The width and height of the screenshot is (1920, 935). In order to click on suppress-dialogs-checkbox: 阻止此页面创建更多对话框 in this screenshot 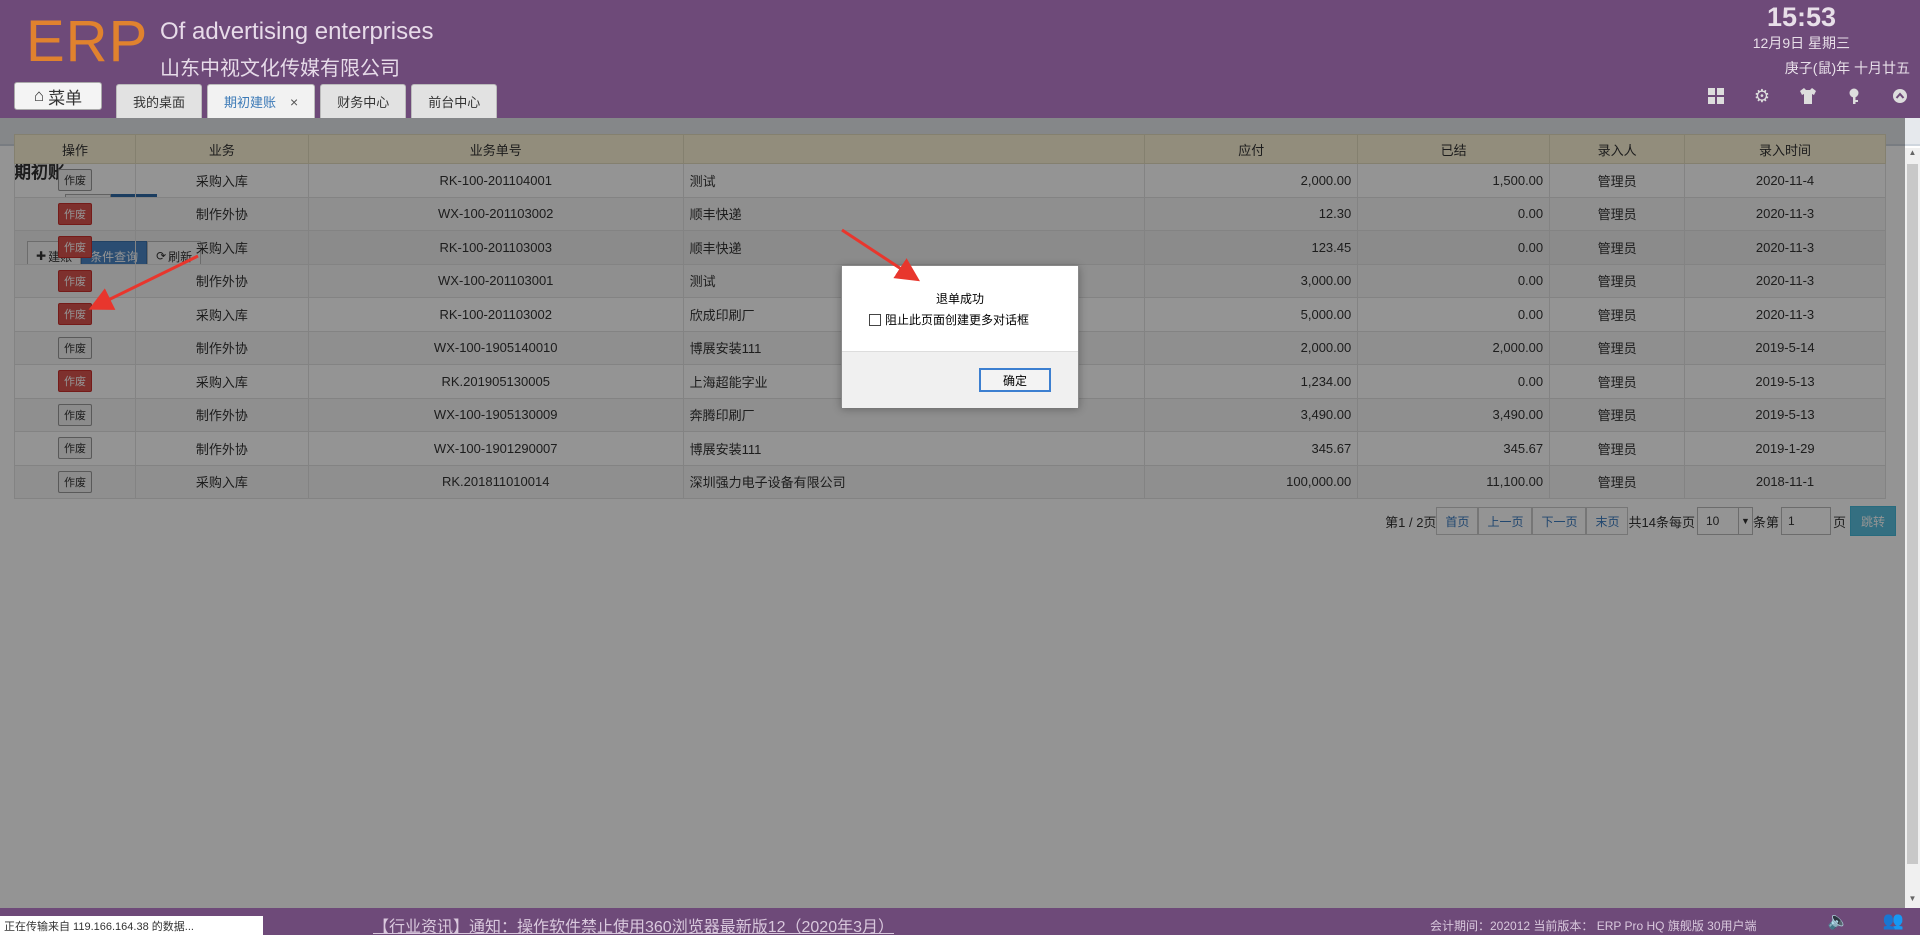, I will do `click(949, 319)`.